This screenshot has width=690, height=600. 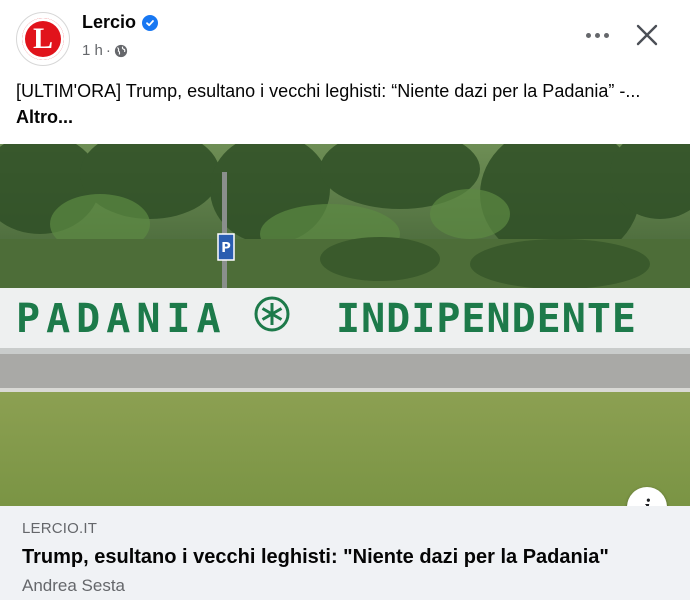 I want to click on wall-text-right: INDIPENDENTE, so click(x=486, y=319).